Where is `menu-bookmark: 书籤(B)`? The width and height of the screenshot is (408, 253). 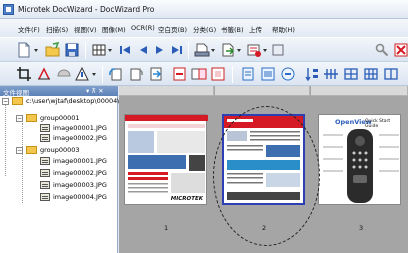
menu-bookmark: 书籤(B) is located at coordinates (232, 29).